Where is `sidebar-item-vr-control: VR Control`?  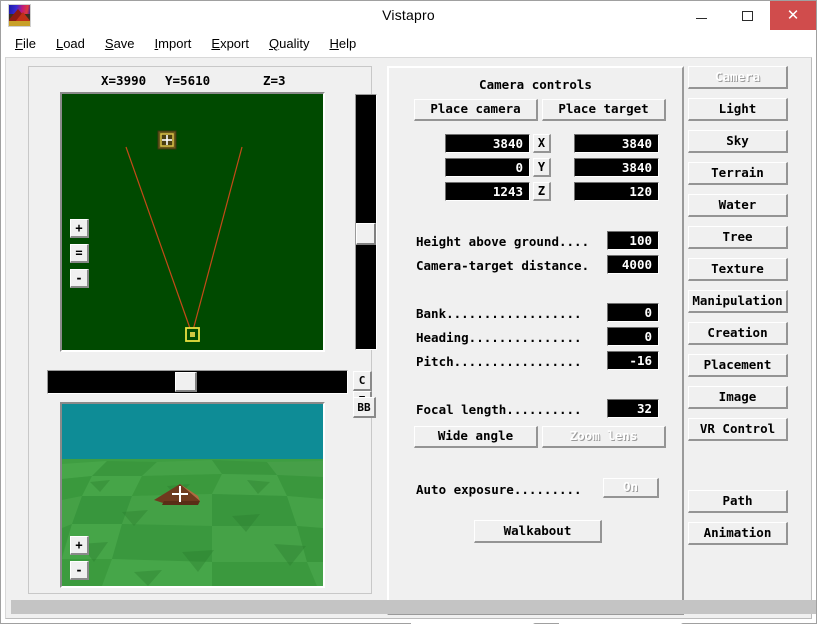
sidebar-item-vr-control: VR Control is located at coordinates (738, 429).